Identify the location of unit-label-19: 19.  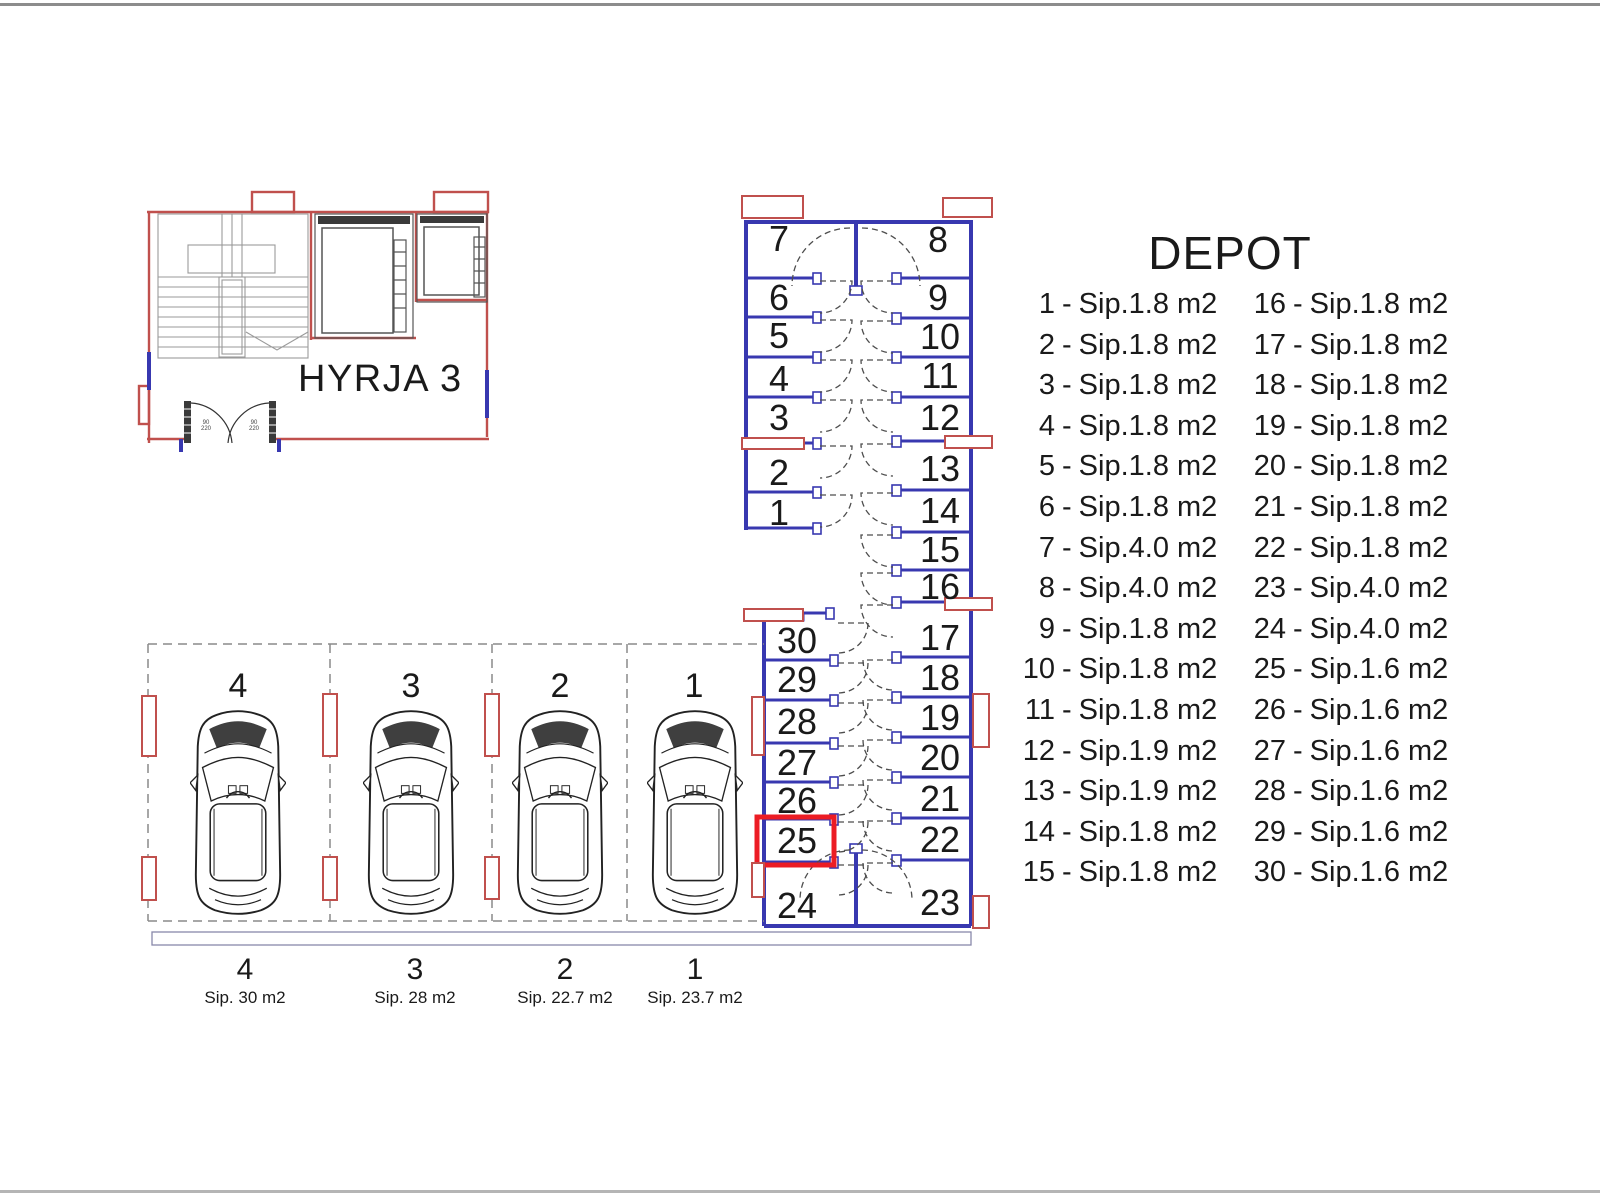
(940, 717).